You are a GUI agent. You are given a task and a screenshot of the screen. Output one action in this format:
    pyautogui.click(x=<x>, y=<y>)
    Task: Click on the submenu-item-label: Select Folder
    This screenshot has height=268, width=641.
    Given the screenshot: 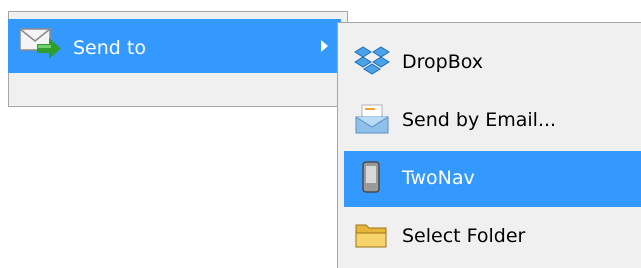 What is the action you would take?
    pyautogui.click(x=464, y=236)
    